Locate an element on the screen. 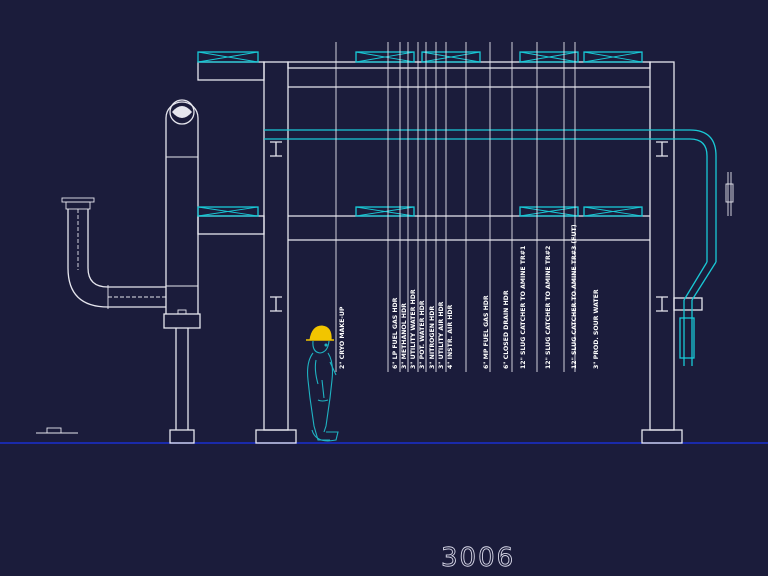 The height and width of the screenshot is (576, 768). pipe-label: 12" SLUG CATCHER TO AMINE TR#2 is located at coordinates (548, 307).